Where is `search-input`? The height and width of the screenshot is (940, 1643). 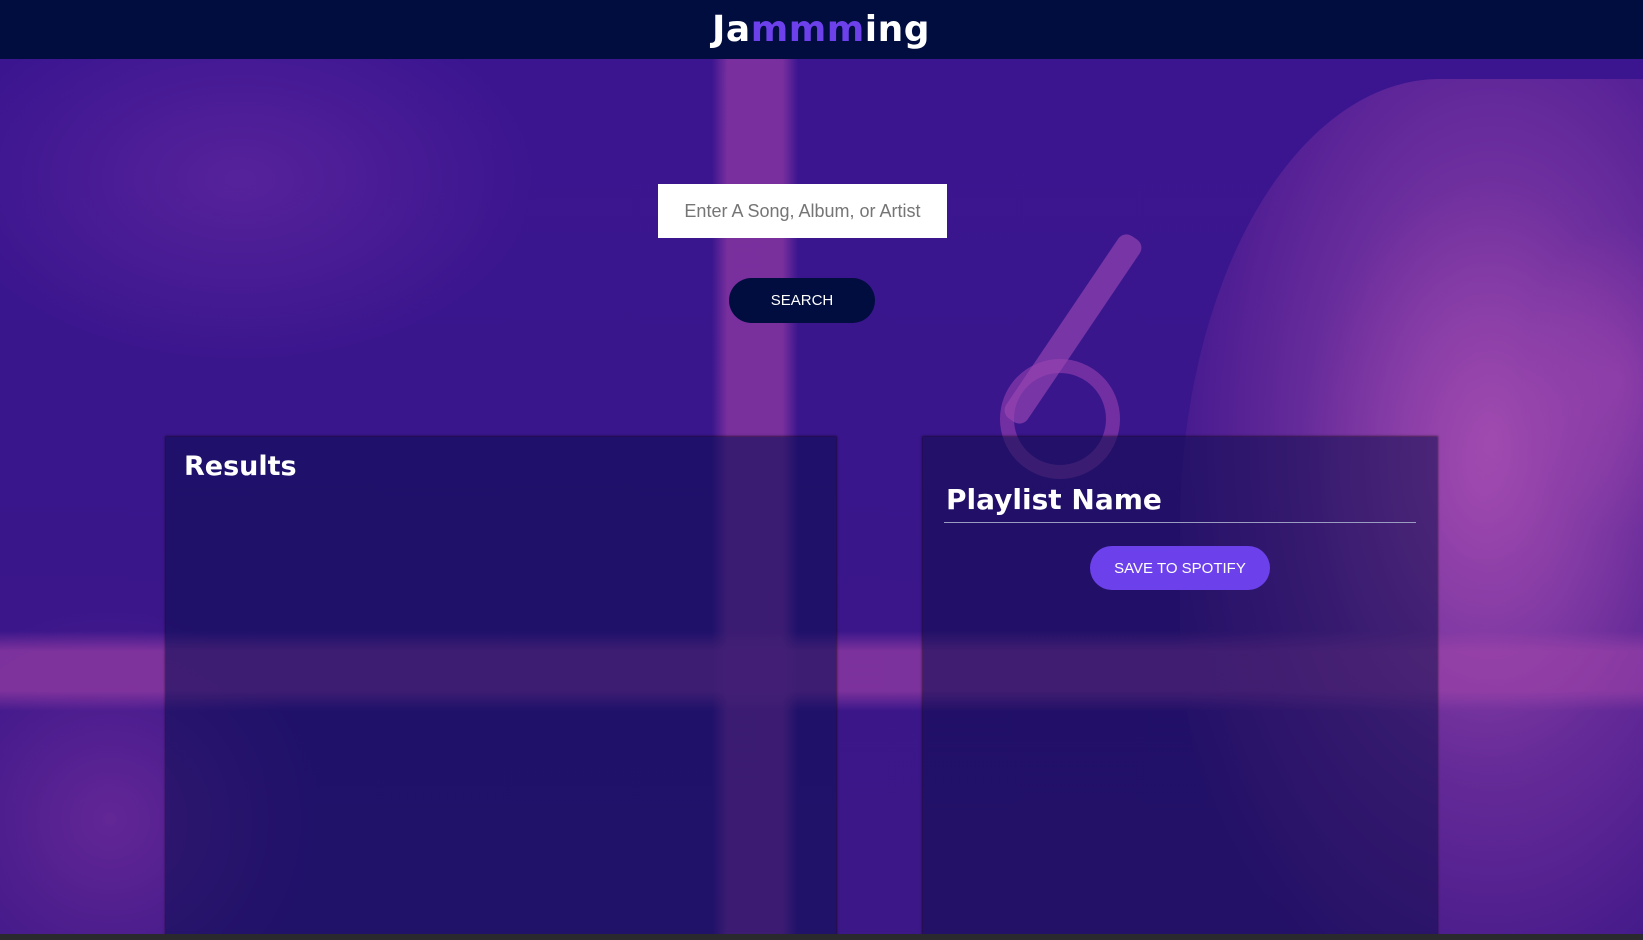
search-input is located at coordinates (802, 211).